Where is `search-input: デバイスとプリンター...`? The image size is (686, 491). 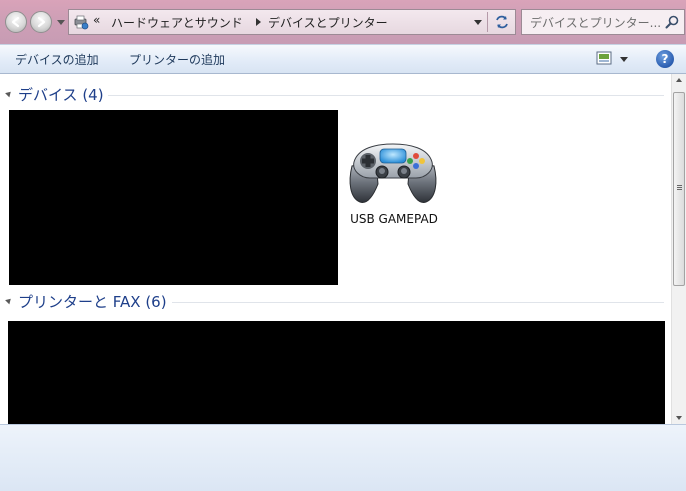
search-input: デバイスとプリンター... is located at coordinates (595, 22).